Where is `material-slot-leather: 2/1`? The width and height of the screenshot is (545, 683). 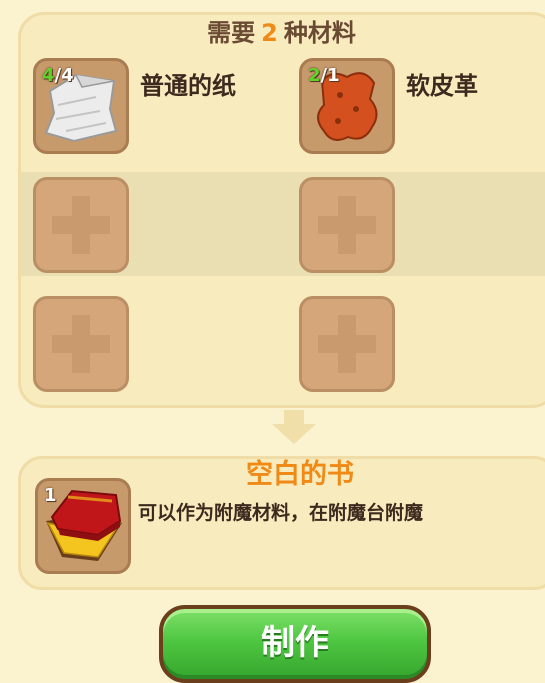
material-slot-leather: 2/1 is located at coordinates (347, 106).